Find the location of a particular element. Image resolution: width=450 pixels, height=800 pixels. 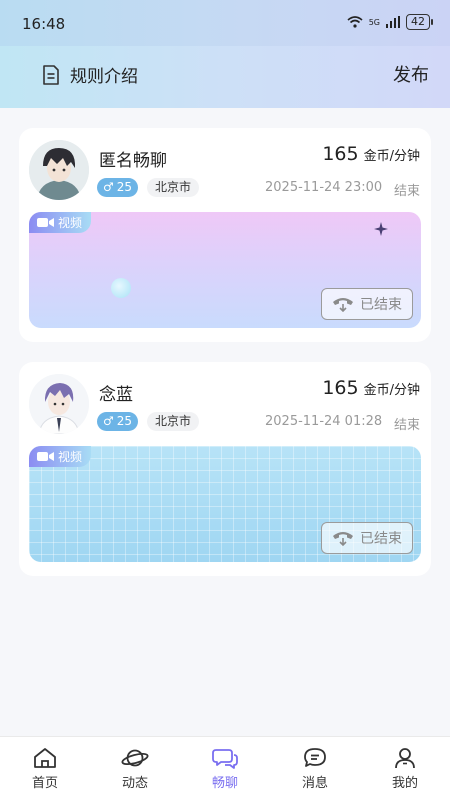

call-time: 2025-11-24 01:28 is located at coordinates (324, 421).